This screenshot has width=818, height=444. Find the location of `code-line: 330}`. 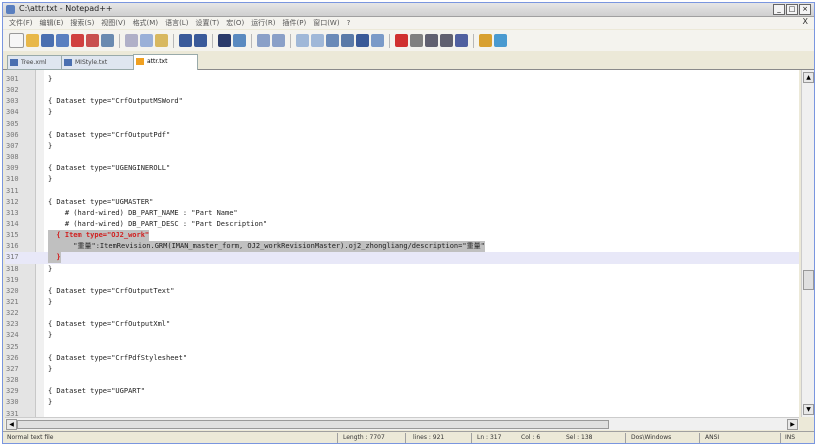

code-line: 330} is located at coordinates (402, 402).